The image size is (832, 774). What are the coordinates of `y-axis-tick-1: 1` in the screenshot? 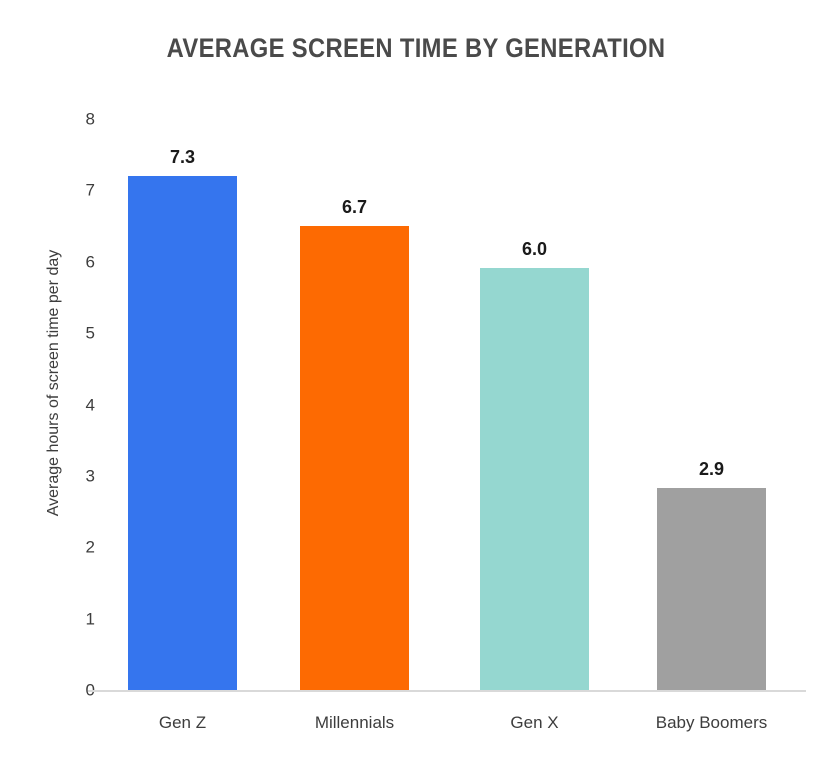 It's located at (90, 619).